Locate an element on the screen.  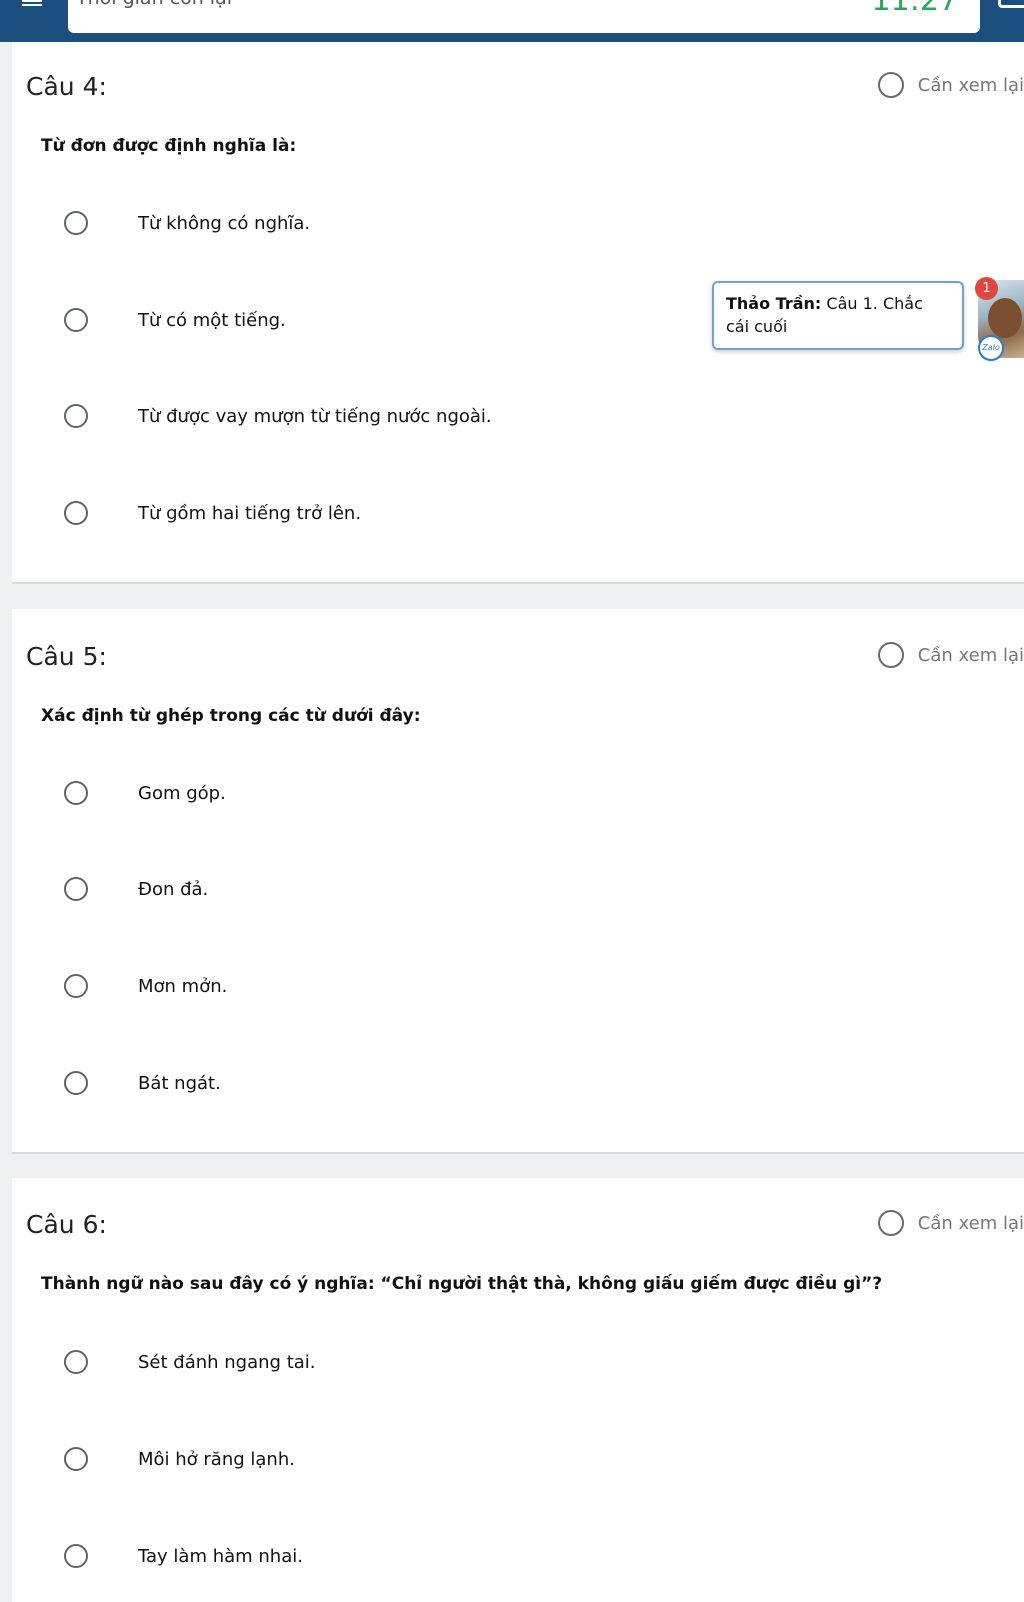
option-label: Tay làm hàm nhai. is located at coordinates (220, 1556).